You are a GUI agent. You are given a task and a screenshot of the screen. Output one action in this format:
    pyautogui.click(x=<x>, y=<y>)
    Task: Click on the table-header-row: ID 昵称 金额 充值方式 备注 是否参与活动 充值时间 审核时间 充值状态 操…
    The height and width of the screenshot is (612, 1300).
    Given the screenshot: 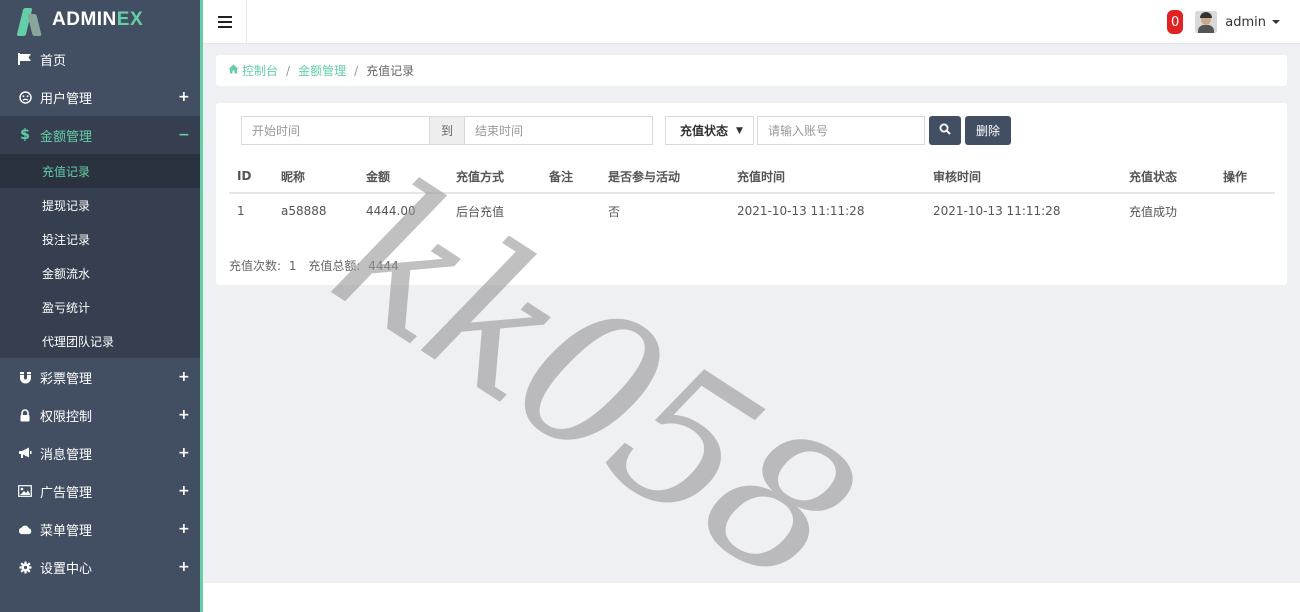 What is the action you would take?
    pyautogui.click(x=752, y=177)
    